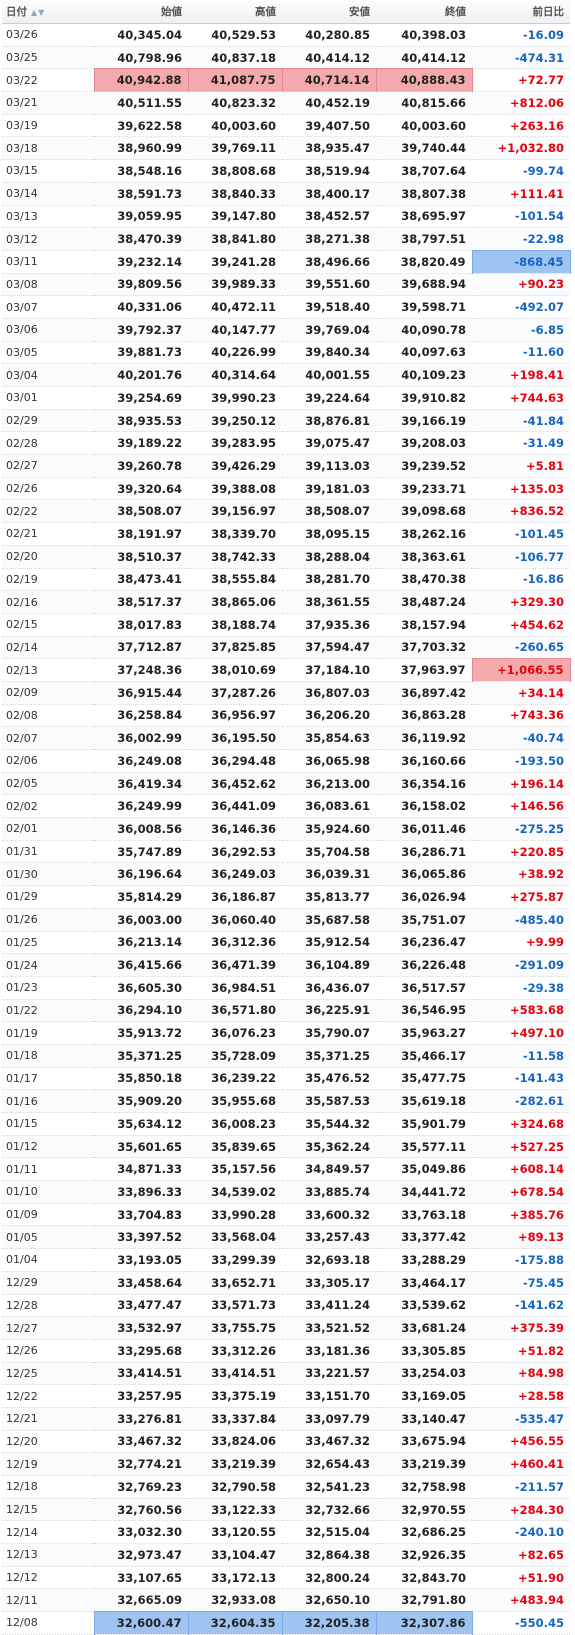  I want to click on cell-high: 40,003.60, so click(235, 126).